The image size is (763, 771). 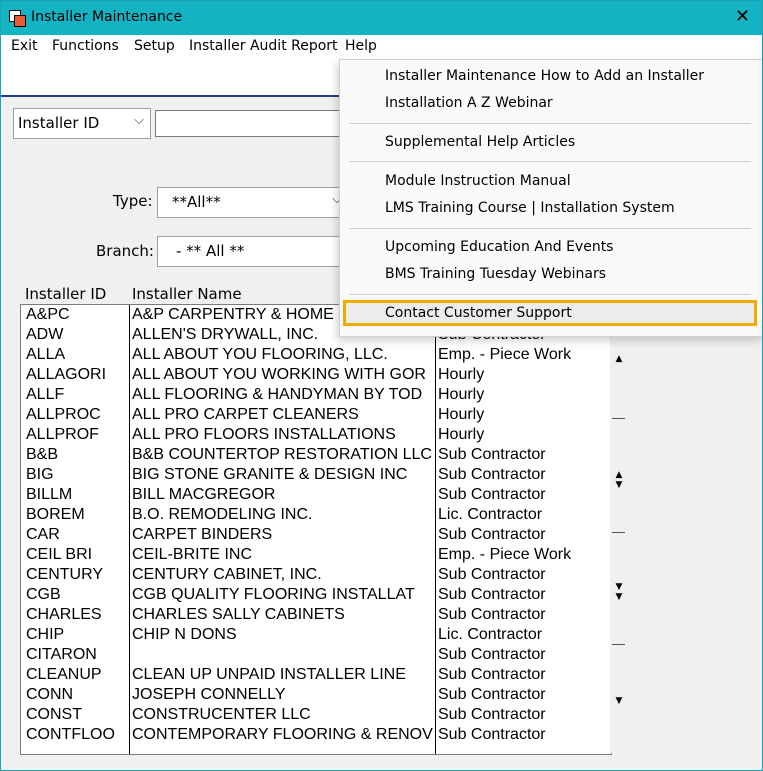 What do you see at coordinates (65, 294) in the screenshot?
I see `column-header-installer-id: Installer ID` at bounding box center [65, 294].